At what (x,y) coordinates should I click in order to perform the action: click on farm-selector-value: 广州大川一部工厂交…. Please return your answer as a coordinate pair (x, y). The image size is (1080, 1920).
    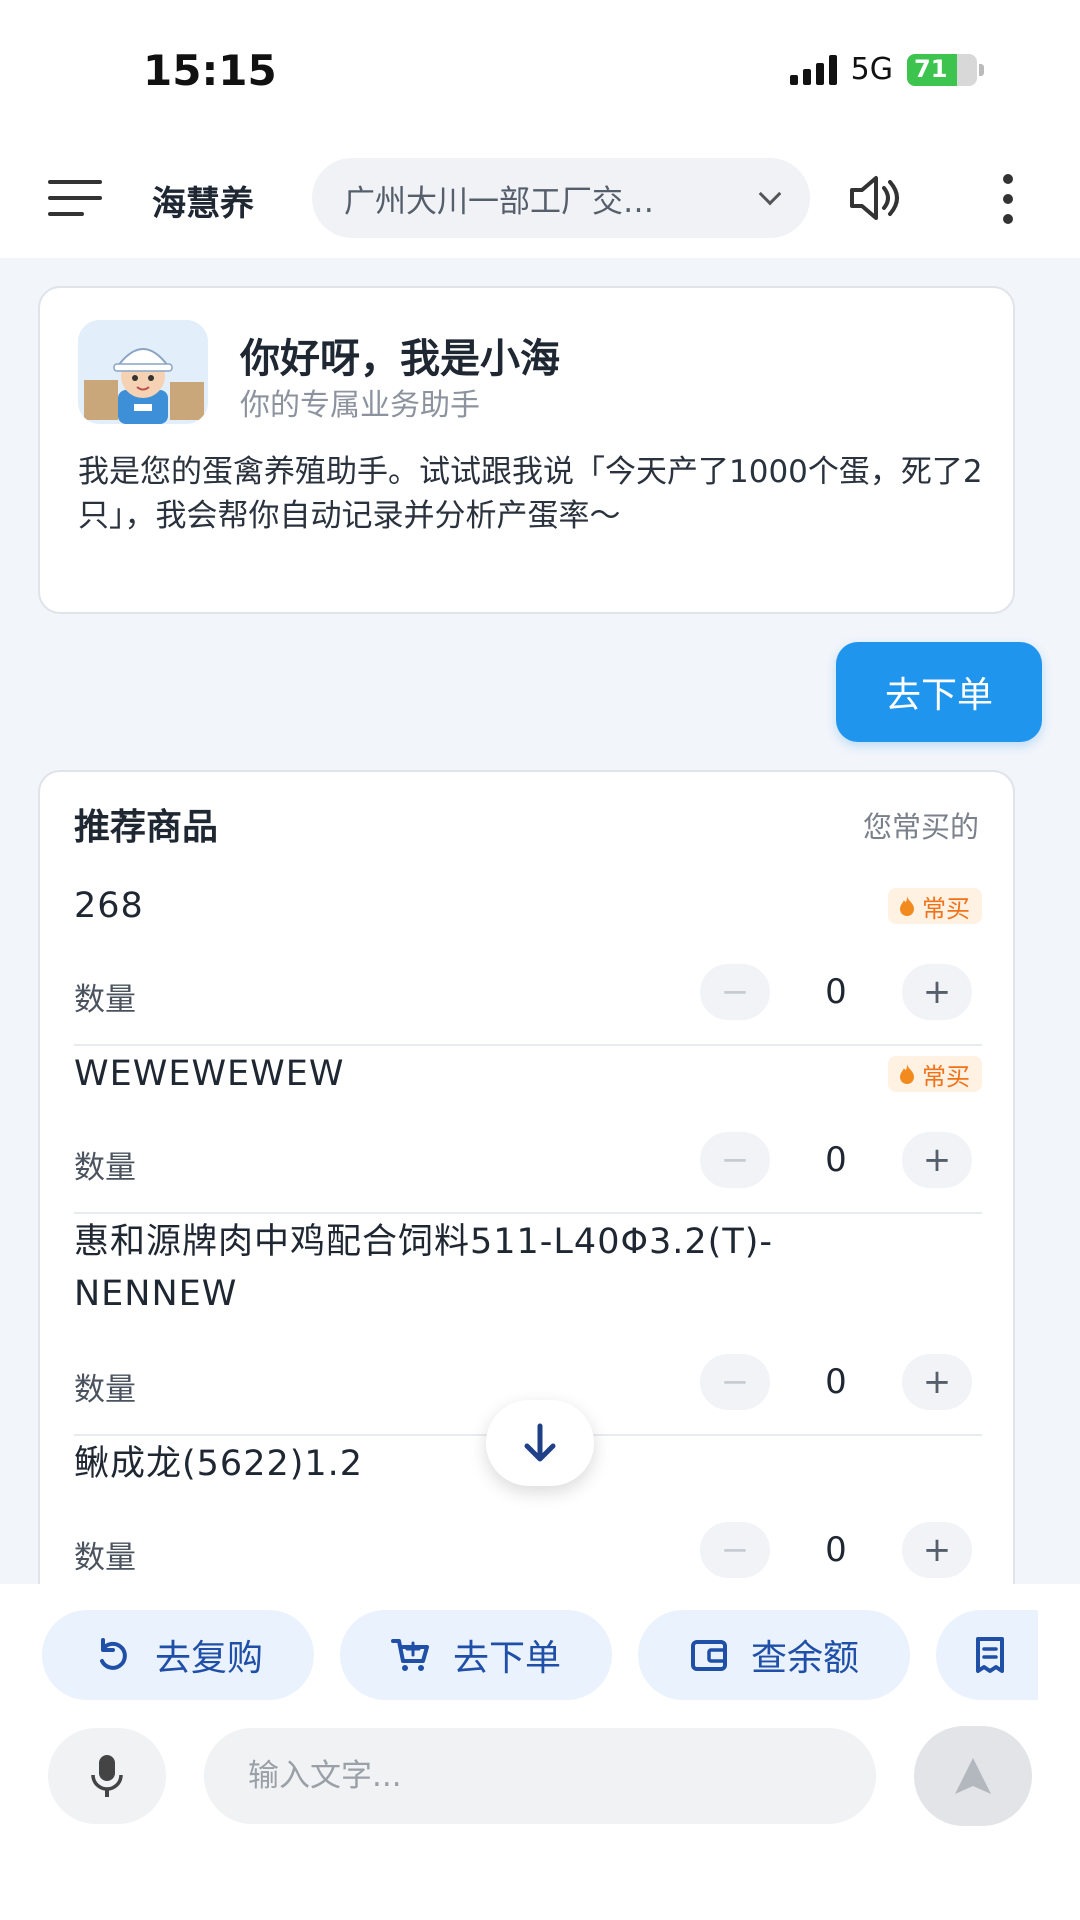
    Looking at the image, I should click on (499, 201).